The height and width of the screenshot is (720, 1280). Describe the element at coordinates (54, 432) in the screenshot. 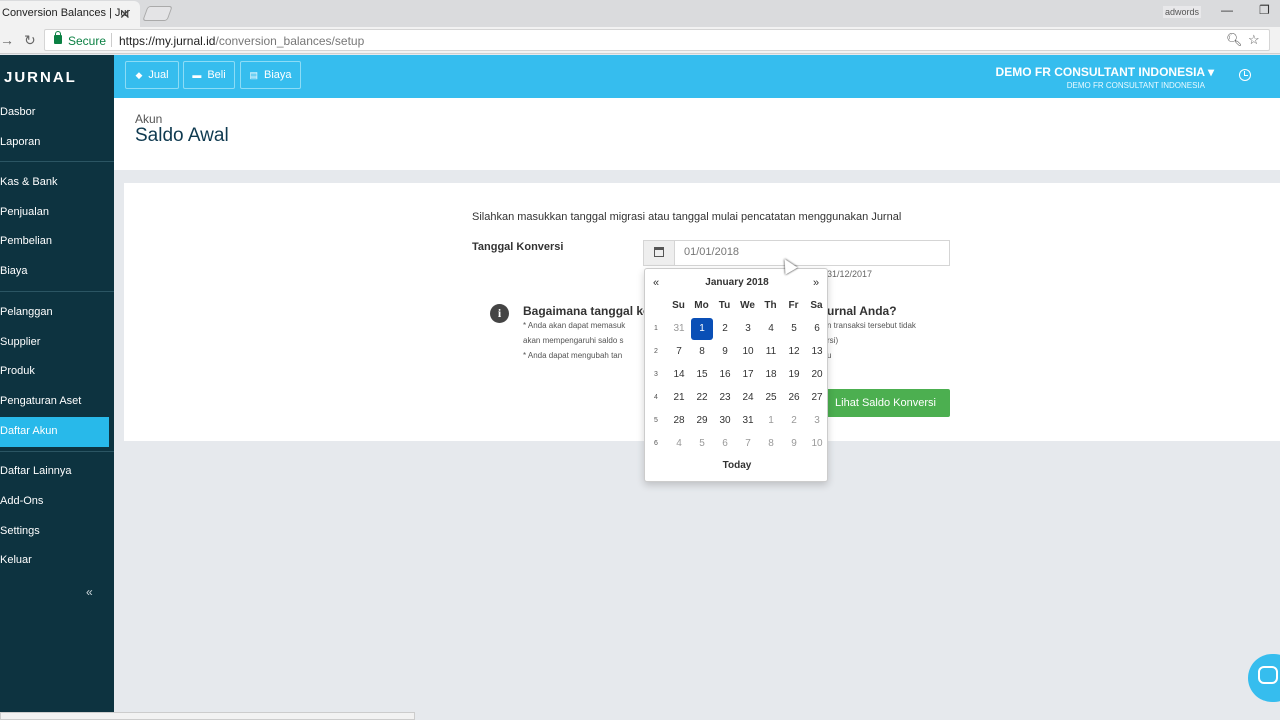

I see `sidebar-item-daftar-akun: Daftar Akun` at that location.